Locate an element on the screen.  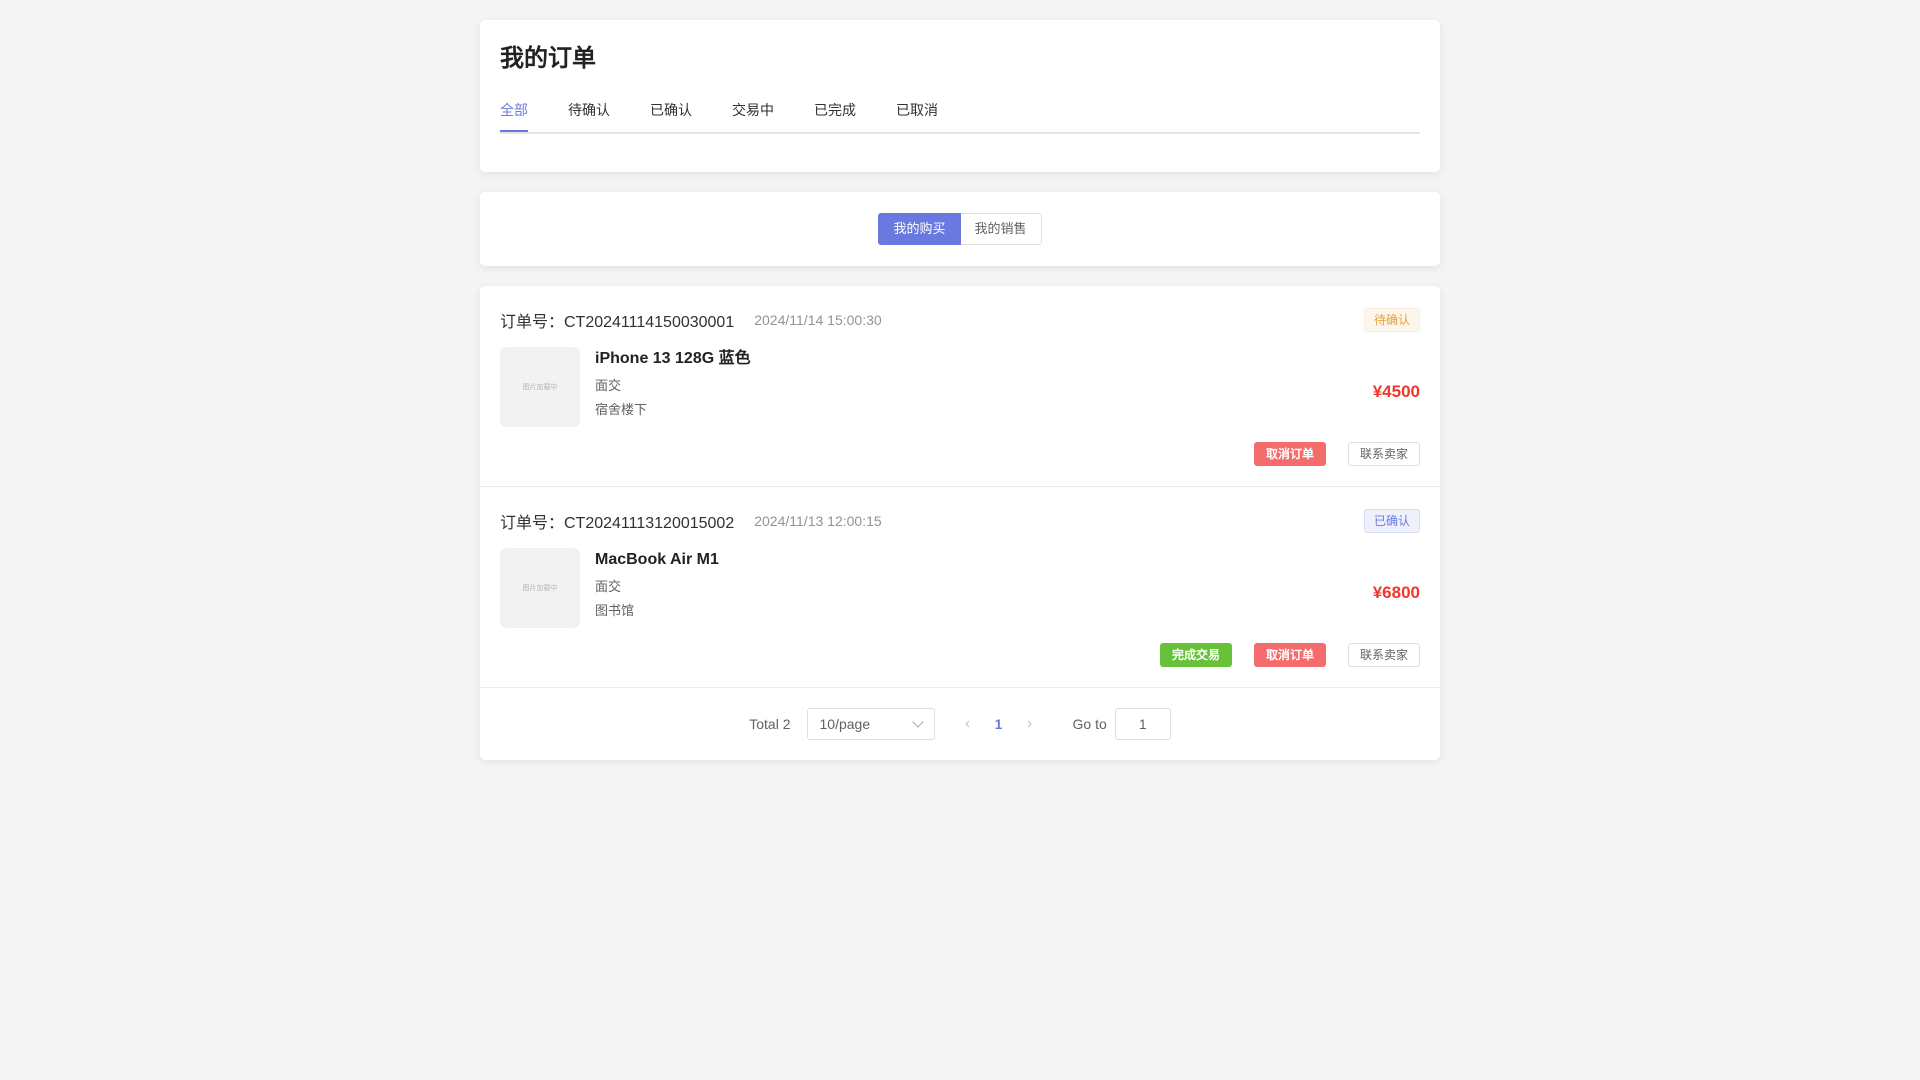
order-number: 订单号：CT20241114150030001 is located at coordinates (617, 322).